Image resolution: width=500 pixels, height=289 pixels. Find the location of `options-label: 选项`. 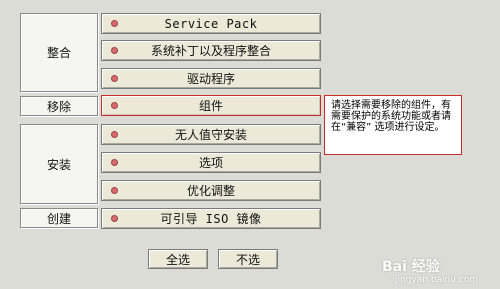

options-label: 选项 is located at coordinates (210, 163).